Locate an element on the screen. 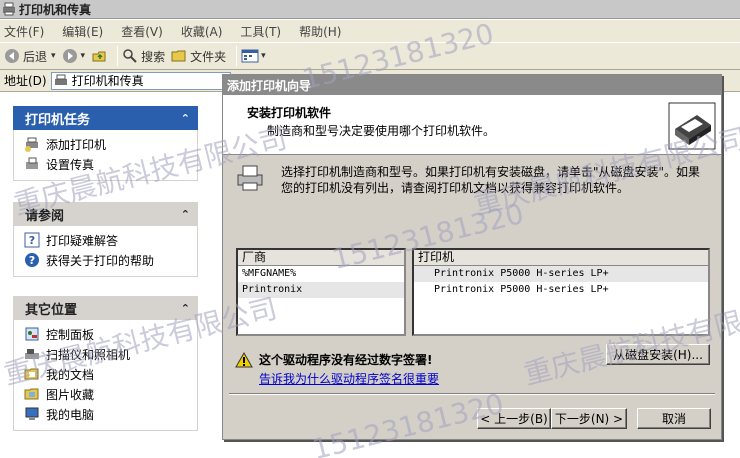 The width and height of the screenshot is (740, 458). folders-label: 文件夹 is located at coordinates (208, 56).